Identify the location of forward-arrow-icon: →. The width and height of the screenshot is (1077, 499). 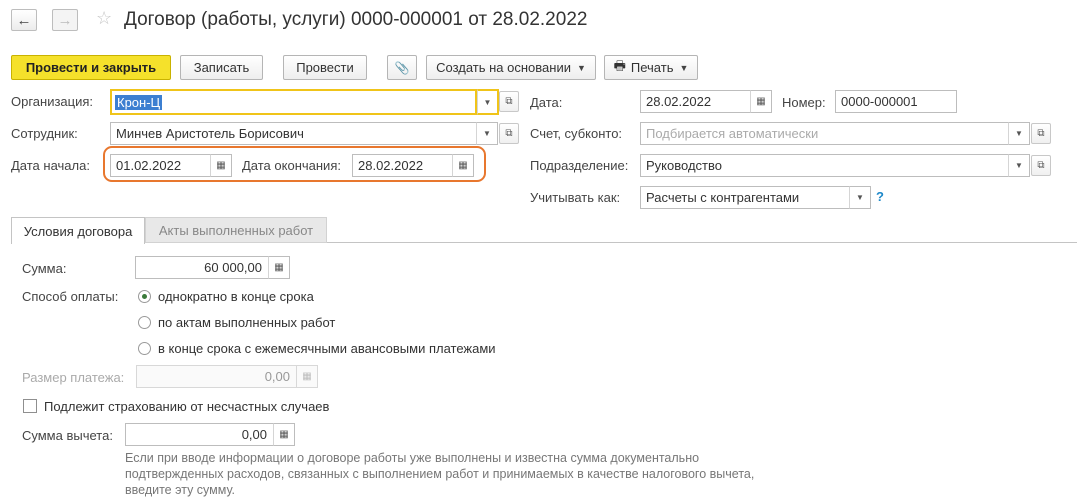
(65, 20).